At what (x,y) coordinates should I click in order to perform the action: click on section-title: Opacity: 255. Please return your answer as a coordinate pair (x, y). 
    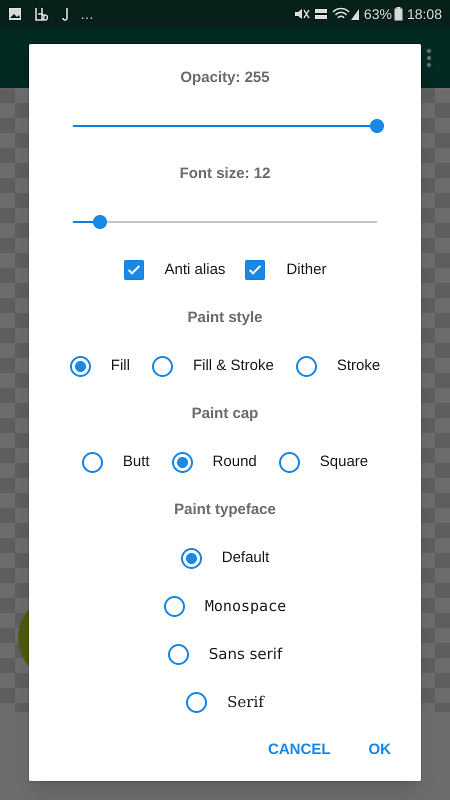
    Looking at the image, I should click on (225, 78).